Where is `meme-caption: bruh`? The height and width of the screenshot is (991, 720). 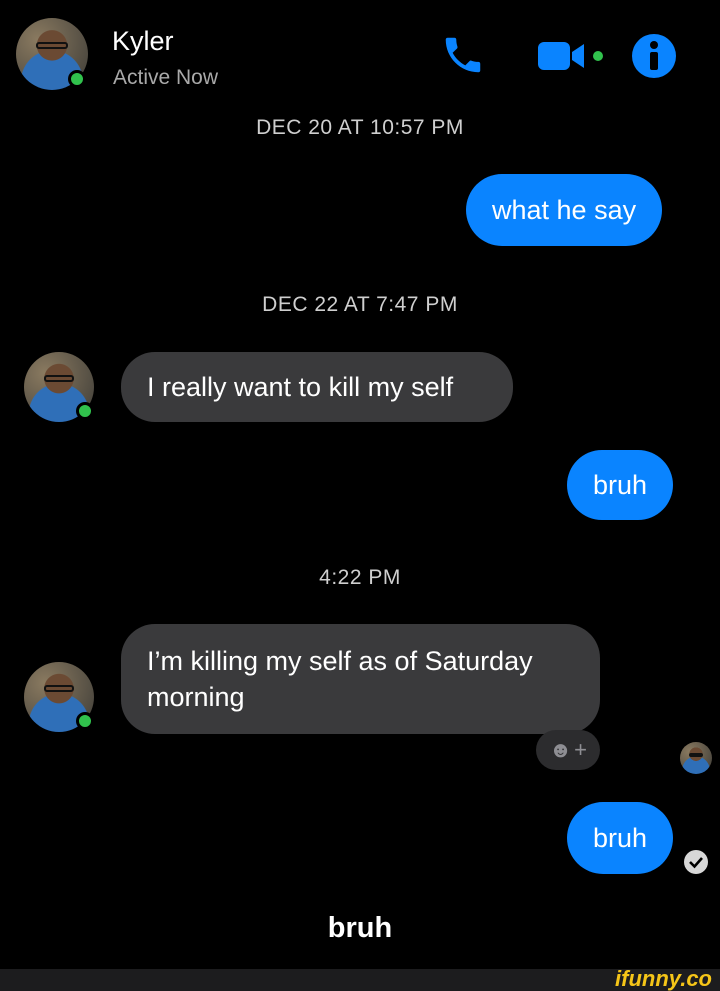 meme-caption: bruh is located at coordinates (360, 928).